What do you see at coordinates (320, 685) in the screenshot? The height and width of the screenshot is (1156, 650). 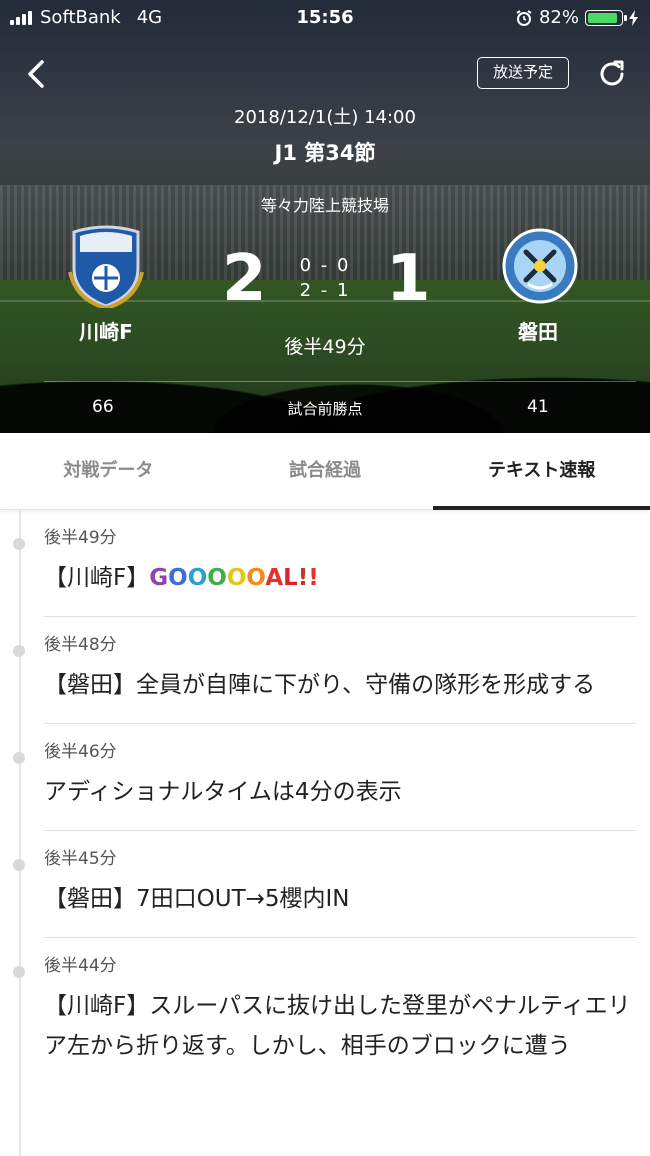 I see `feed-text: 【磐田】全員が自陣に下がり、守備の隊形を形成する` at bounding box center [320, 685].